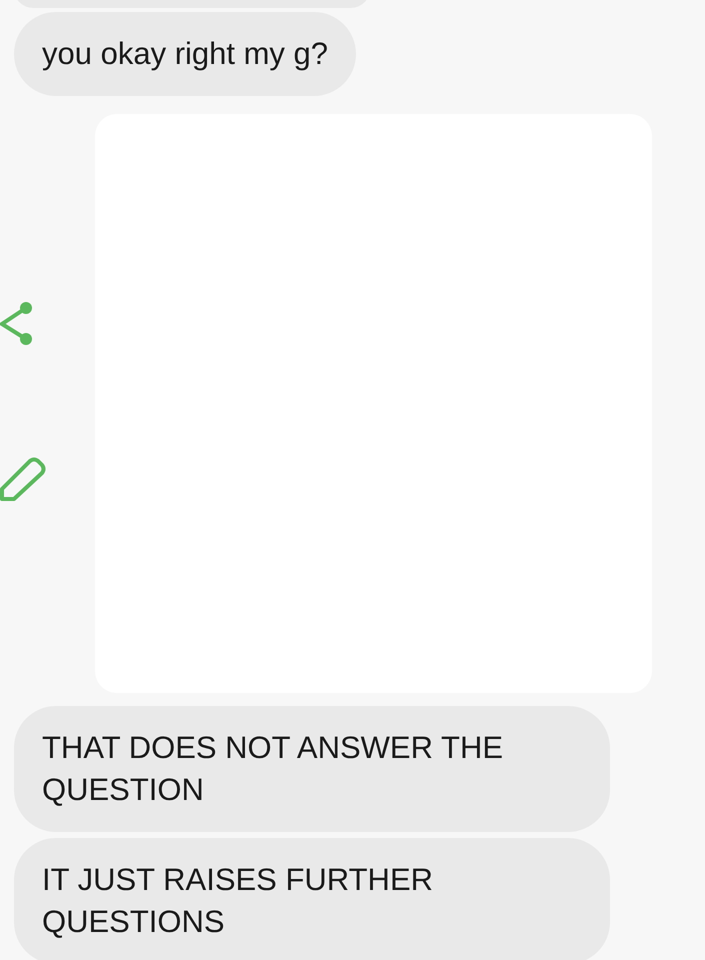 The width and height of the screenshot is (705, 960). I want to click on message-bubble: you okay right my g?, so click(185, 54).